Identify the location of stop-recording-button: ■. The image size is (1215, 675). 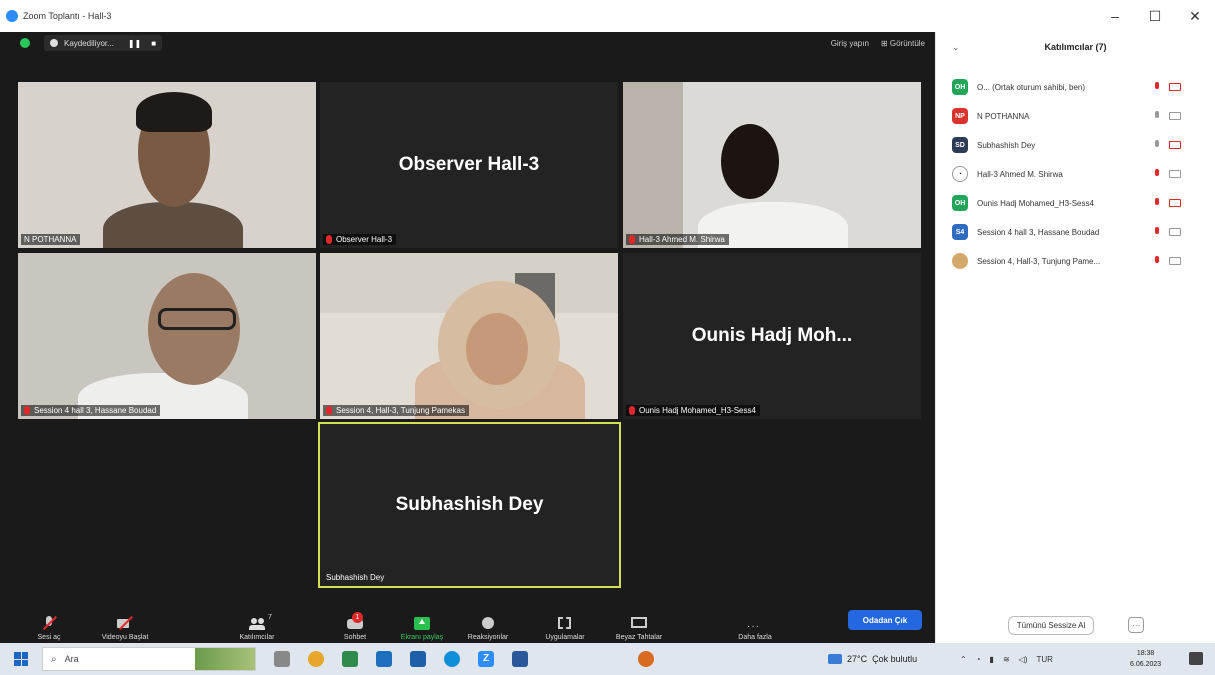
(153, 43).